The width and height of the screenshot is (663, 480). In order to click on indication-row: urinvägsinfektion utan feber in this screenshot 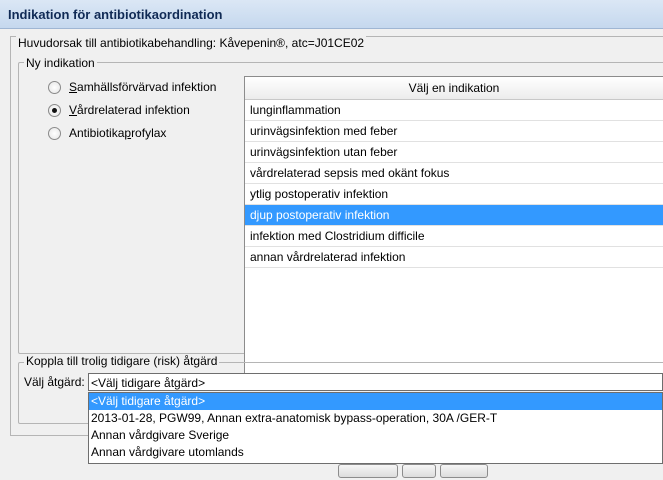, I will do `click(454, 152)`.